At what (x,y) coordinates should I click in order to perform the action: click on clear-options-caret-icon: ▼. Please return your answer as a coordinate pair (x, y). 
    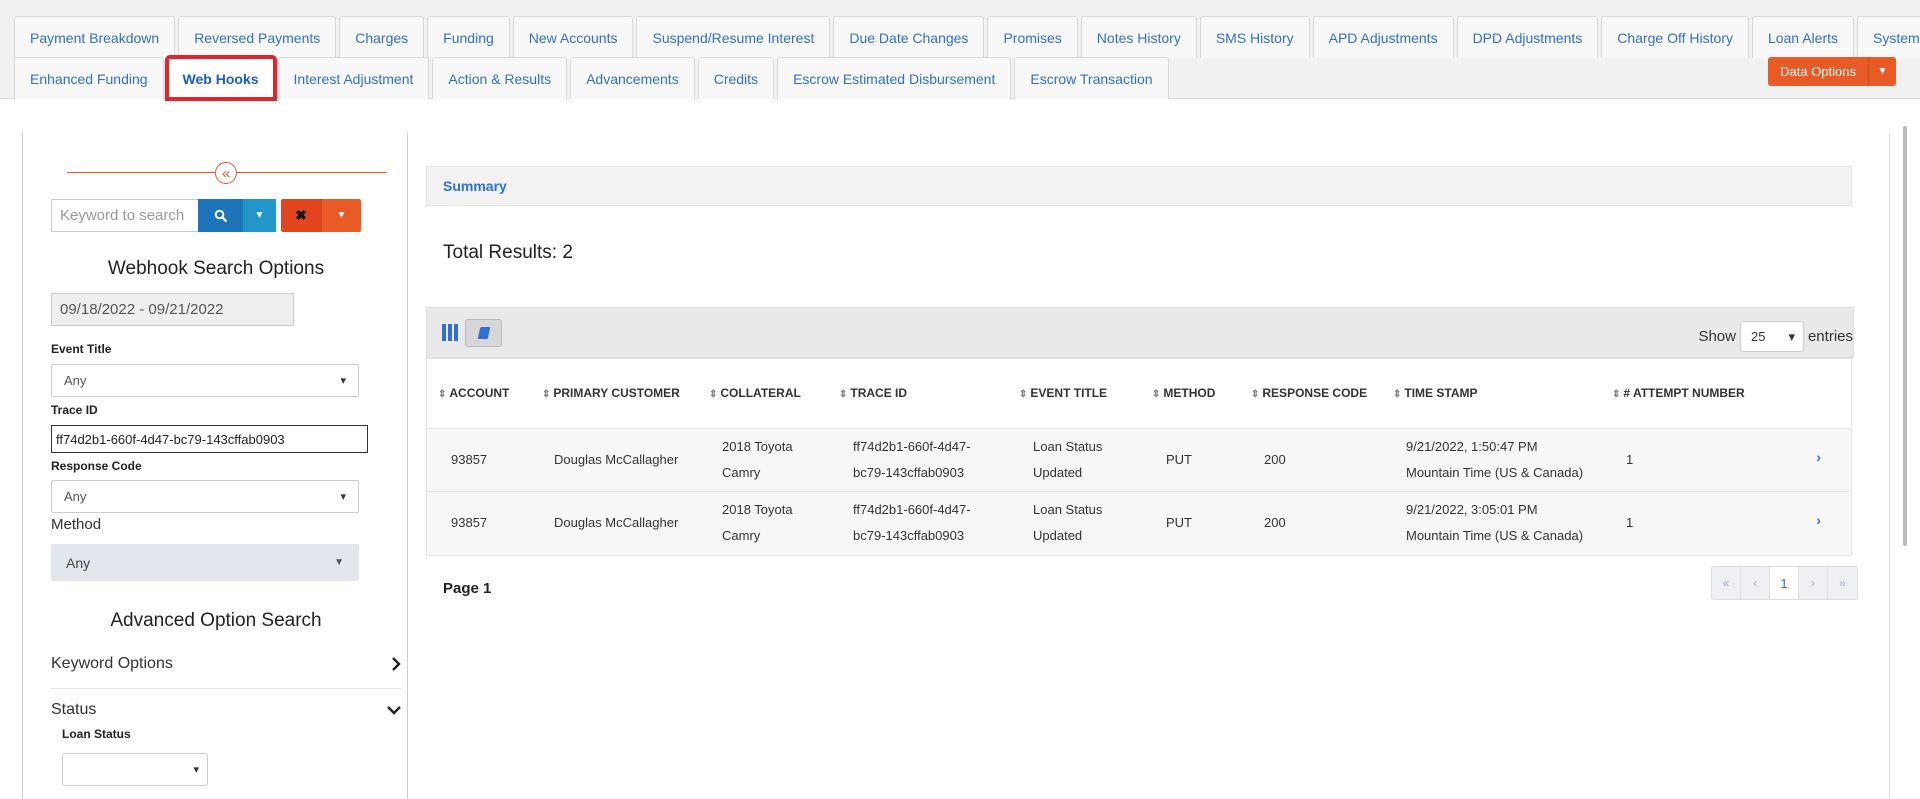
    Looking at the image, I should click on (341, 215).